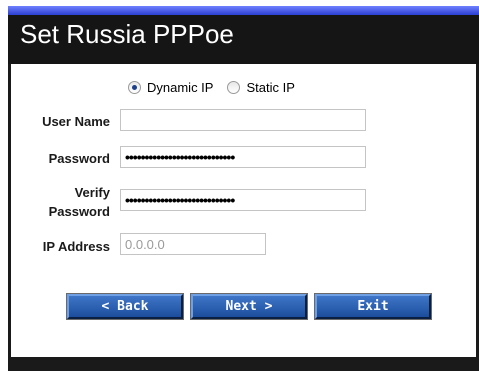 The width and height of the screenshot is (479, 375). What do you see at coordinates (134, 87) in the screenshot?
I see `dynamic-ip-radio` at bounding box center [134, 87].